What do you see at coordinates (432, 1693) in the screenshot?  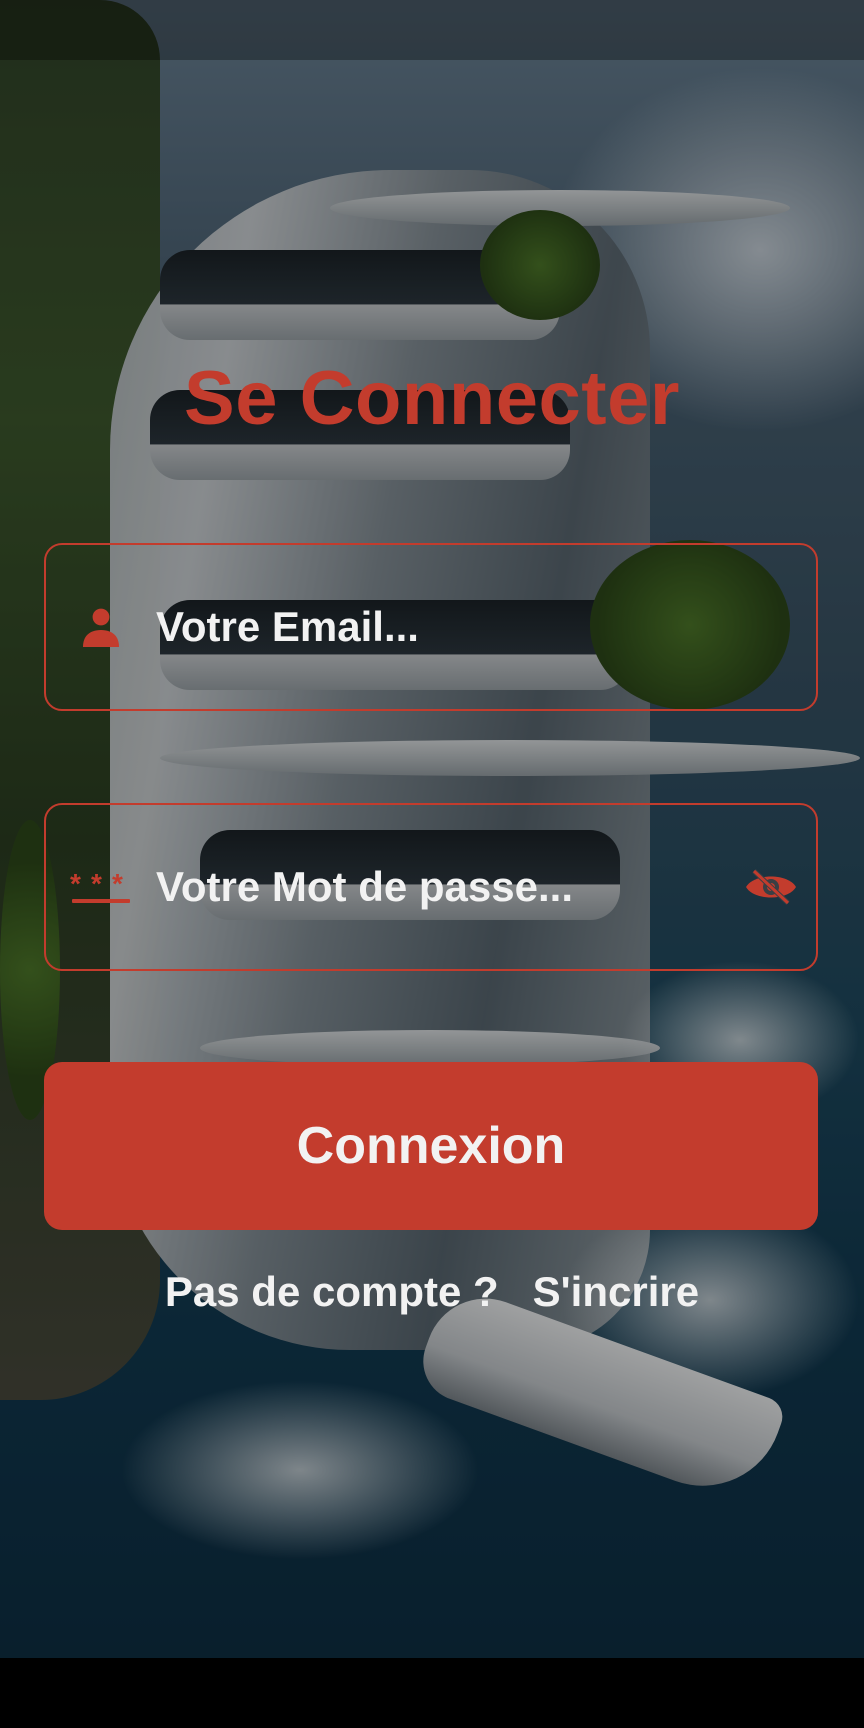 I see `navigation-bar` at bounding box center [432, 1693].